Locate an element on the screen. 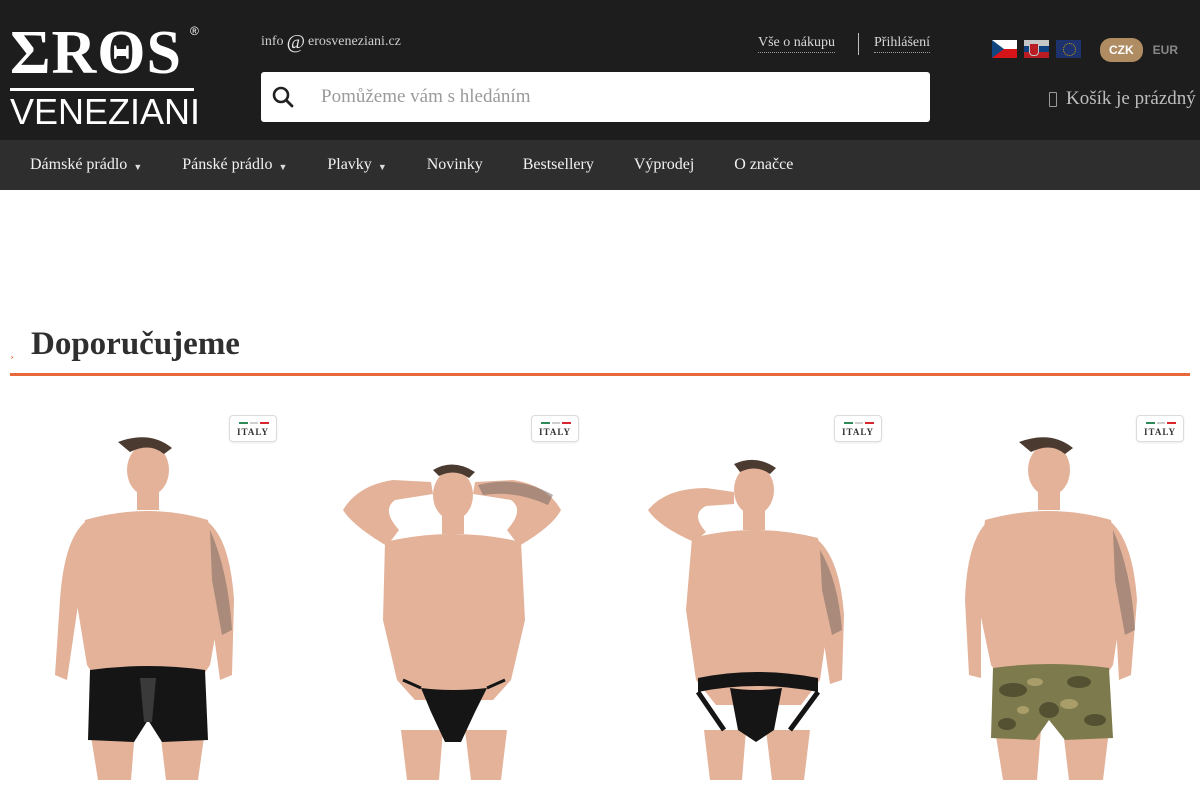  nav-item-about-brand: O značce is located at coordinates (763, 165).